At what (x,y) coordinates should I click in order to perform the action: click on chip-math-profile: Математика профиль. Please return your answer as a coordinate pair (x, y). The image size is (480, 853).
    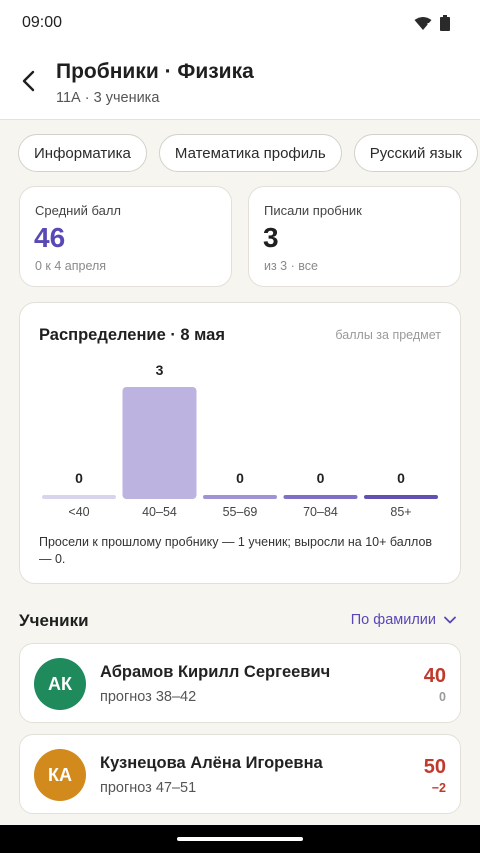
    Looking at the image, I should click on (250, 153).